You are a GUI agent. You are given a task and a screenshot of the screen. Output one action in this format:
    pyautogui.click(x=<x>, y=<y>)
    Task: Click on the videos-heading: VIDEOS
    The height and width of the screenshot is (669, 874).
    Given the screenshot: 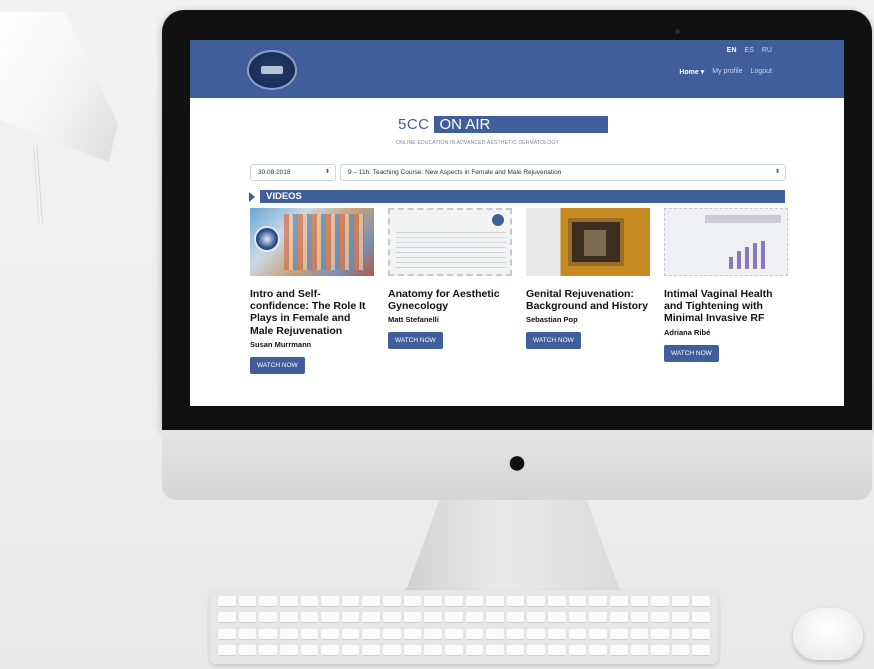 What is the action you would take?
    pyautogui.click(x=522, y=196)
    